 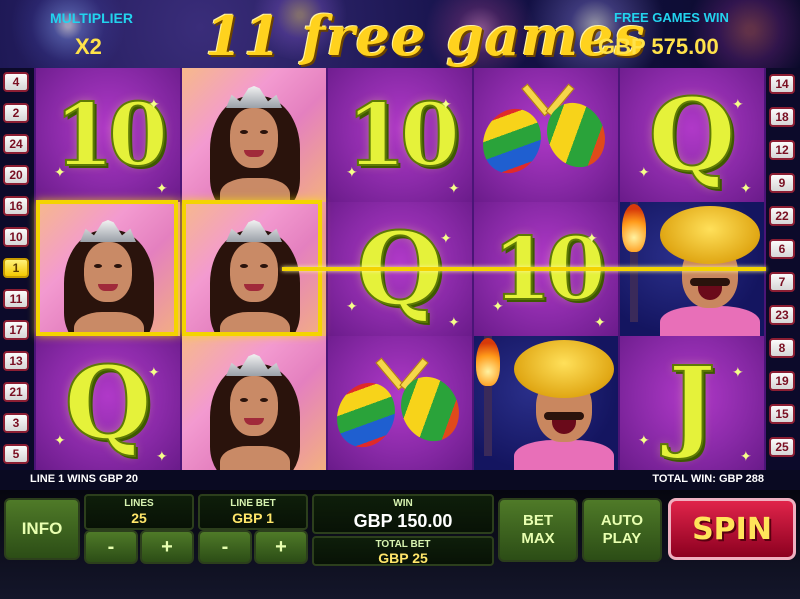 What do you see at coordinates (139, 518) in the screenshot?
I see `lines-value: 25` at bounding box center [139, 518].